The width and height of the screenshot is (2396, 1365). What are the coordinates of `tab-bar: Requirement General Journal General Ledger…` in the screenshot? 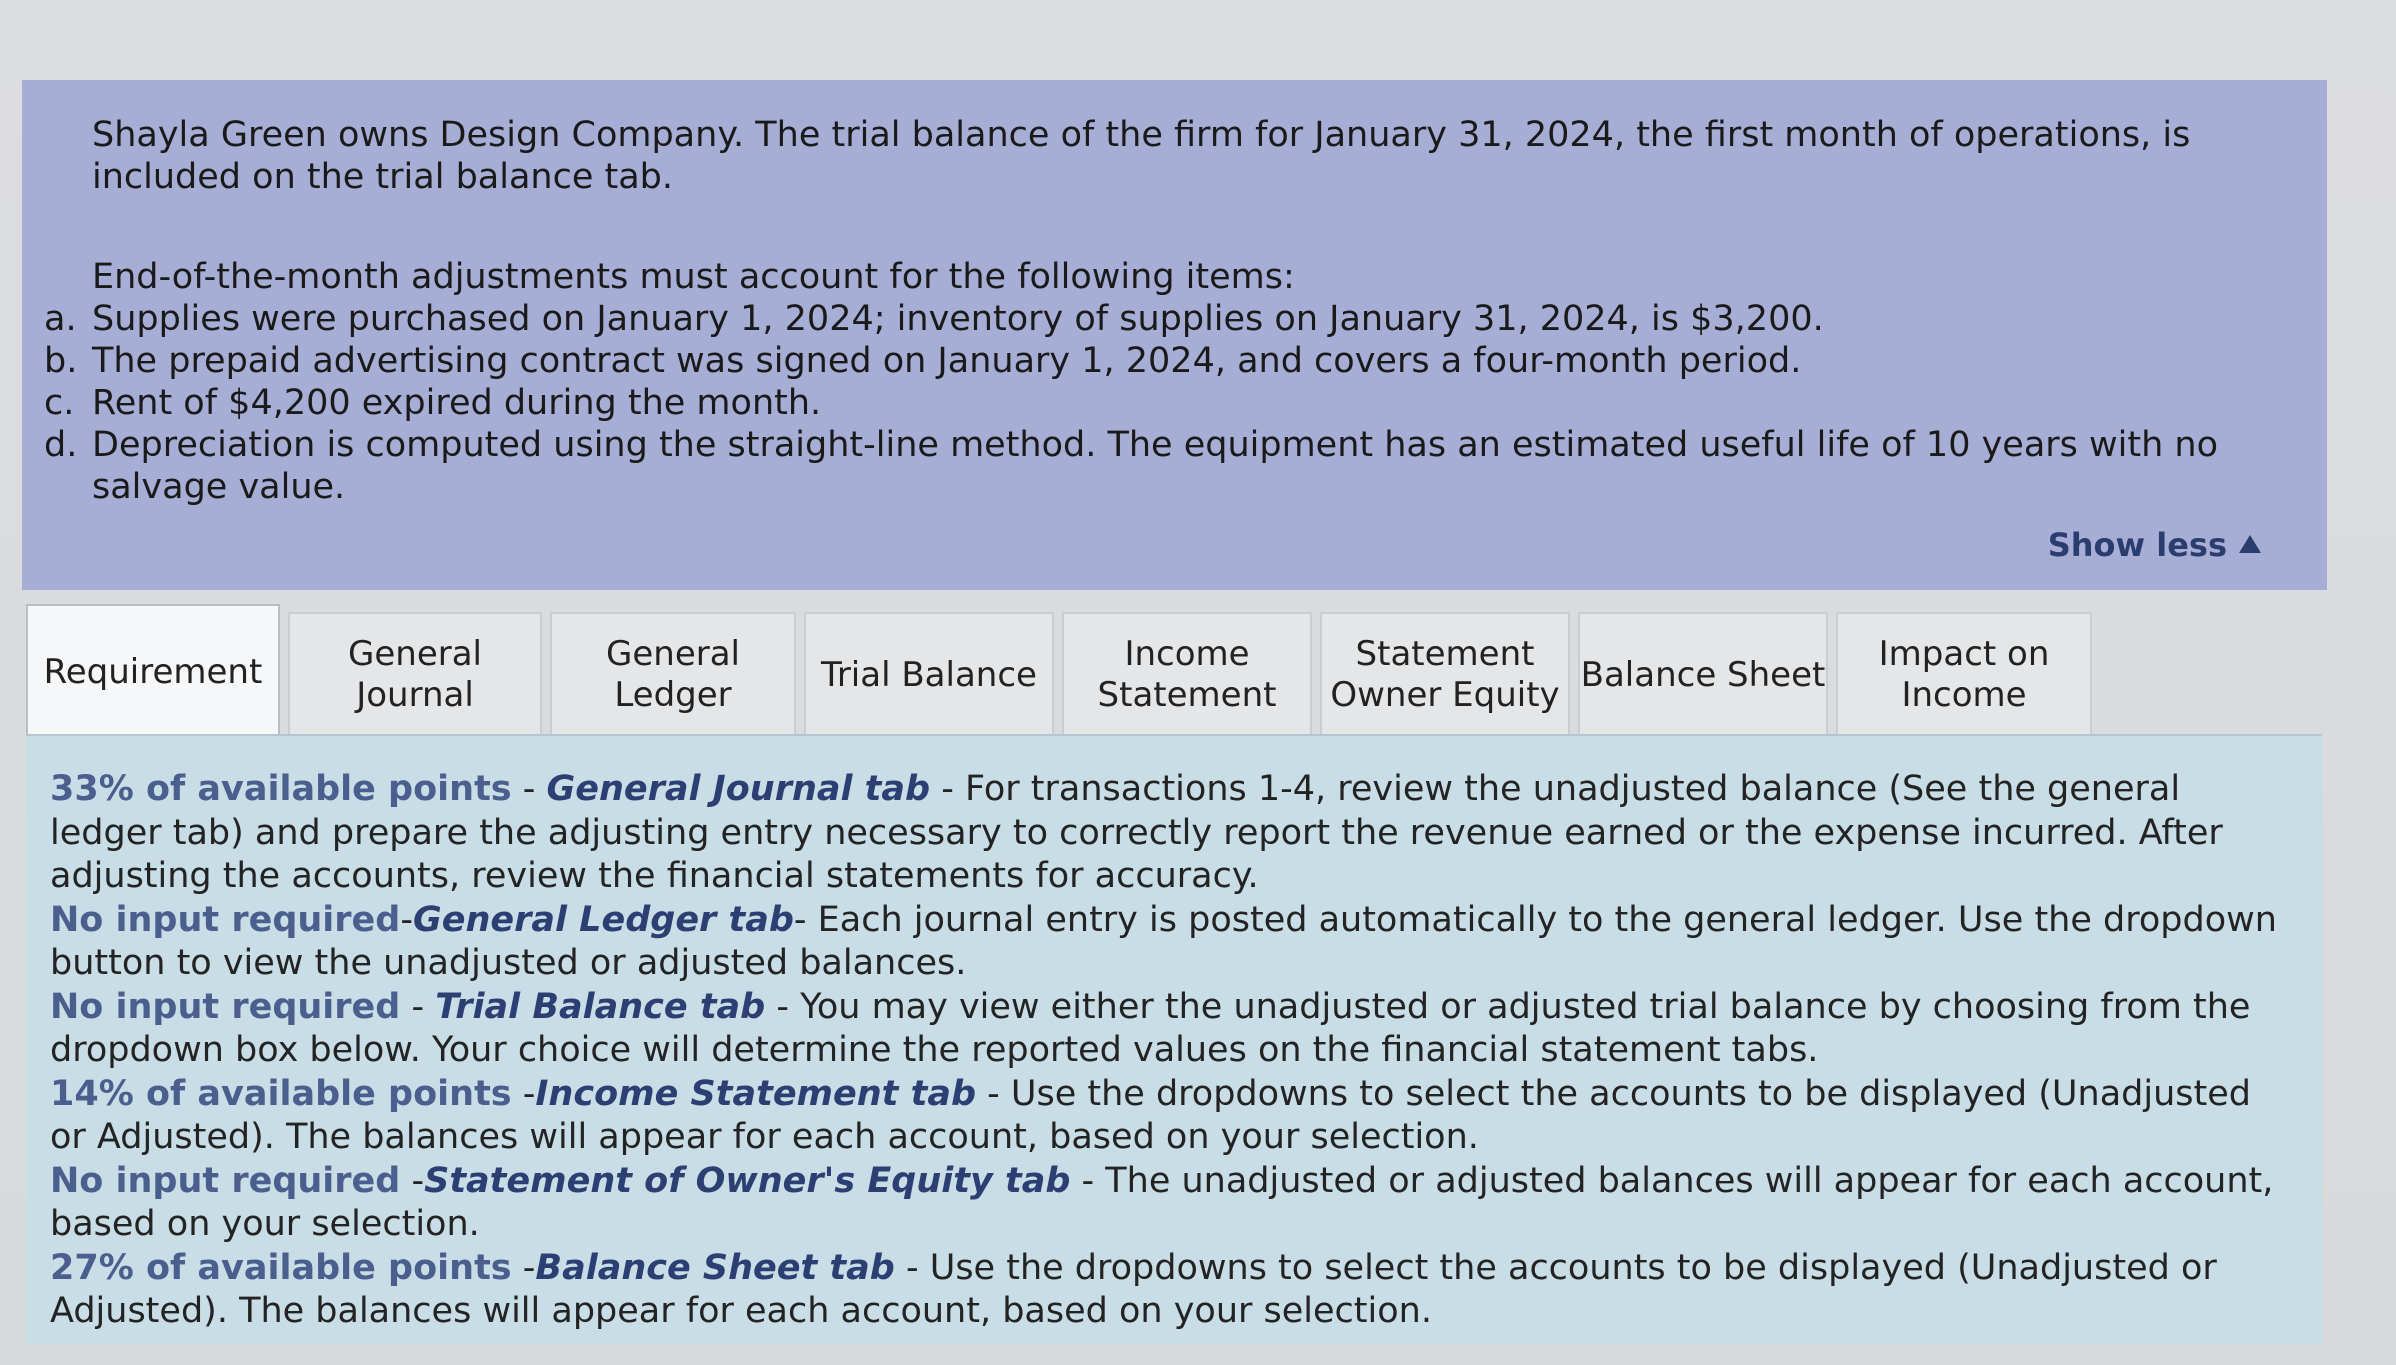 It's located at (1176, 671).